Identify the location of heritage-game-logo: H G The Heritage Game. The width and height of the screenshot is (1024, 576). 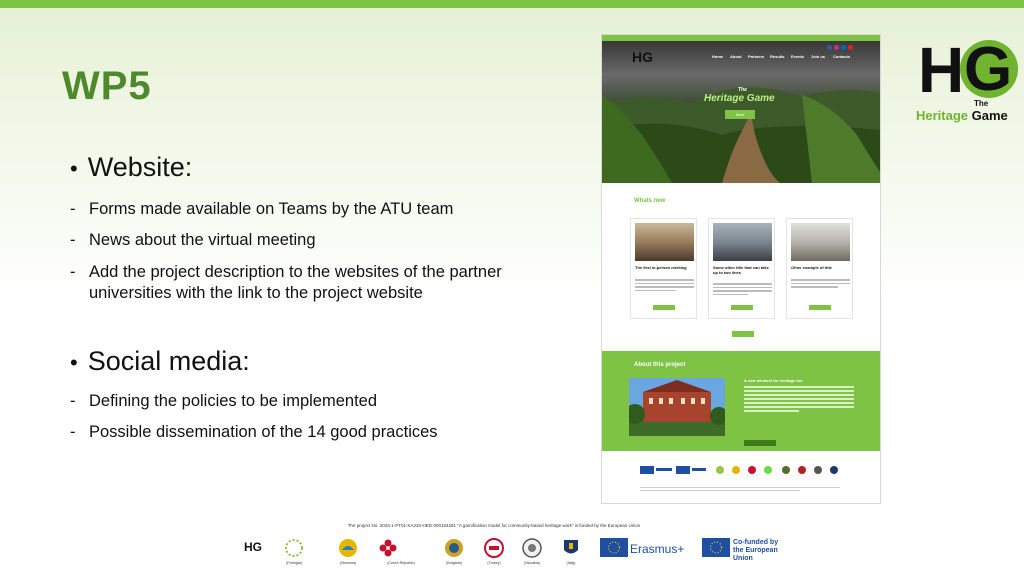
(966, 81).